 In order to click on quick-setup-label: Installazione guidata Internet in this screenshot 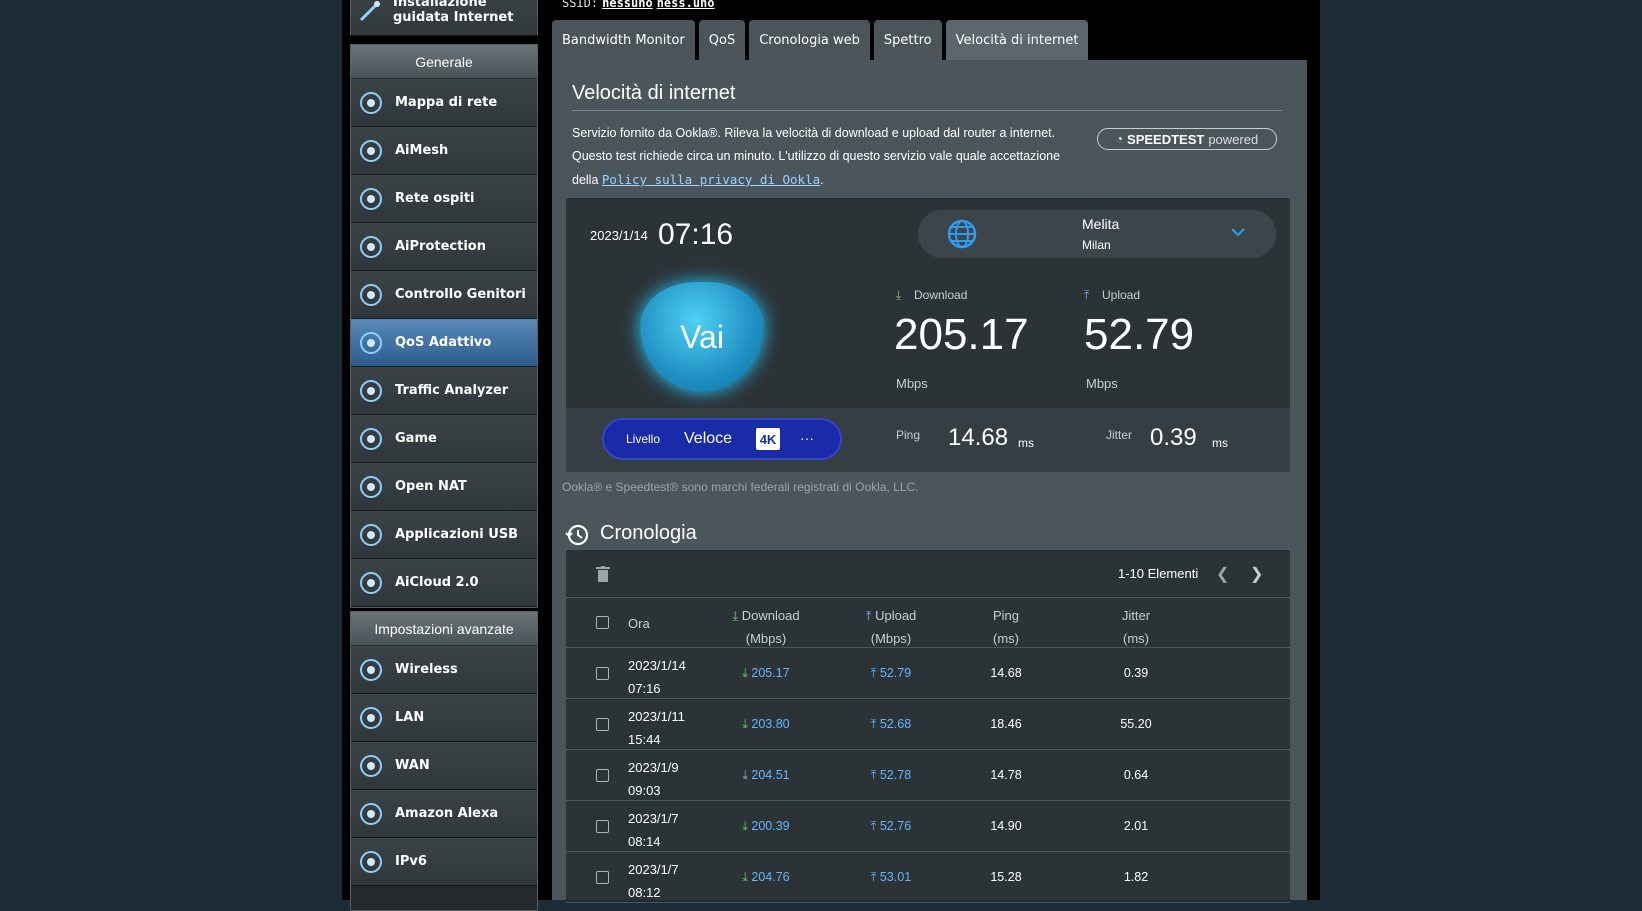, I will do `click(453, 12)`.